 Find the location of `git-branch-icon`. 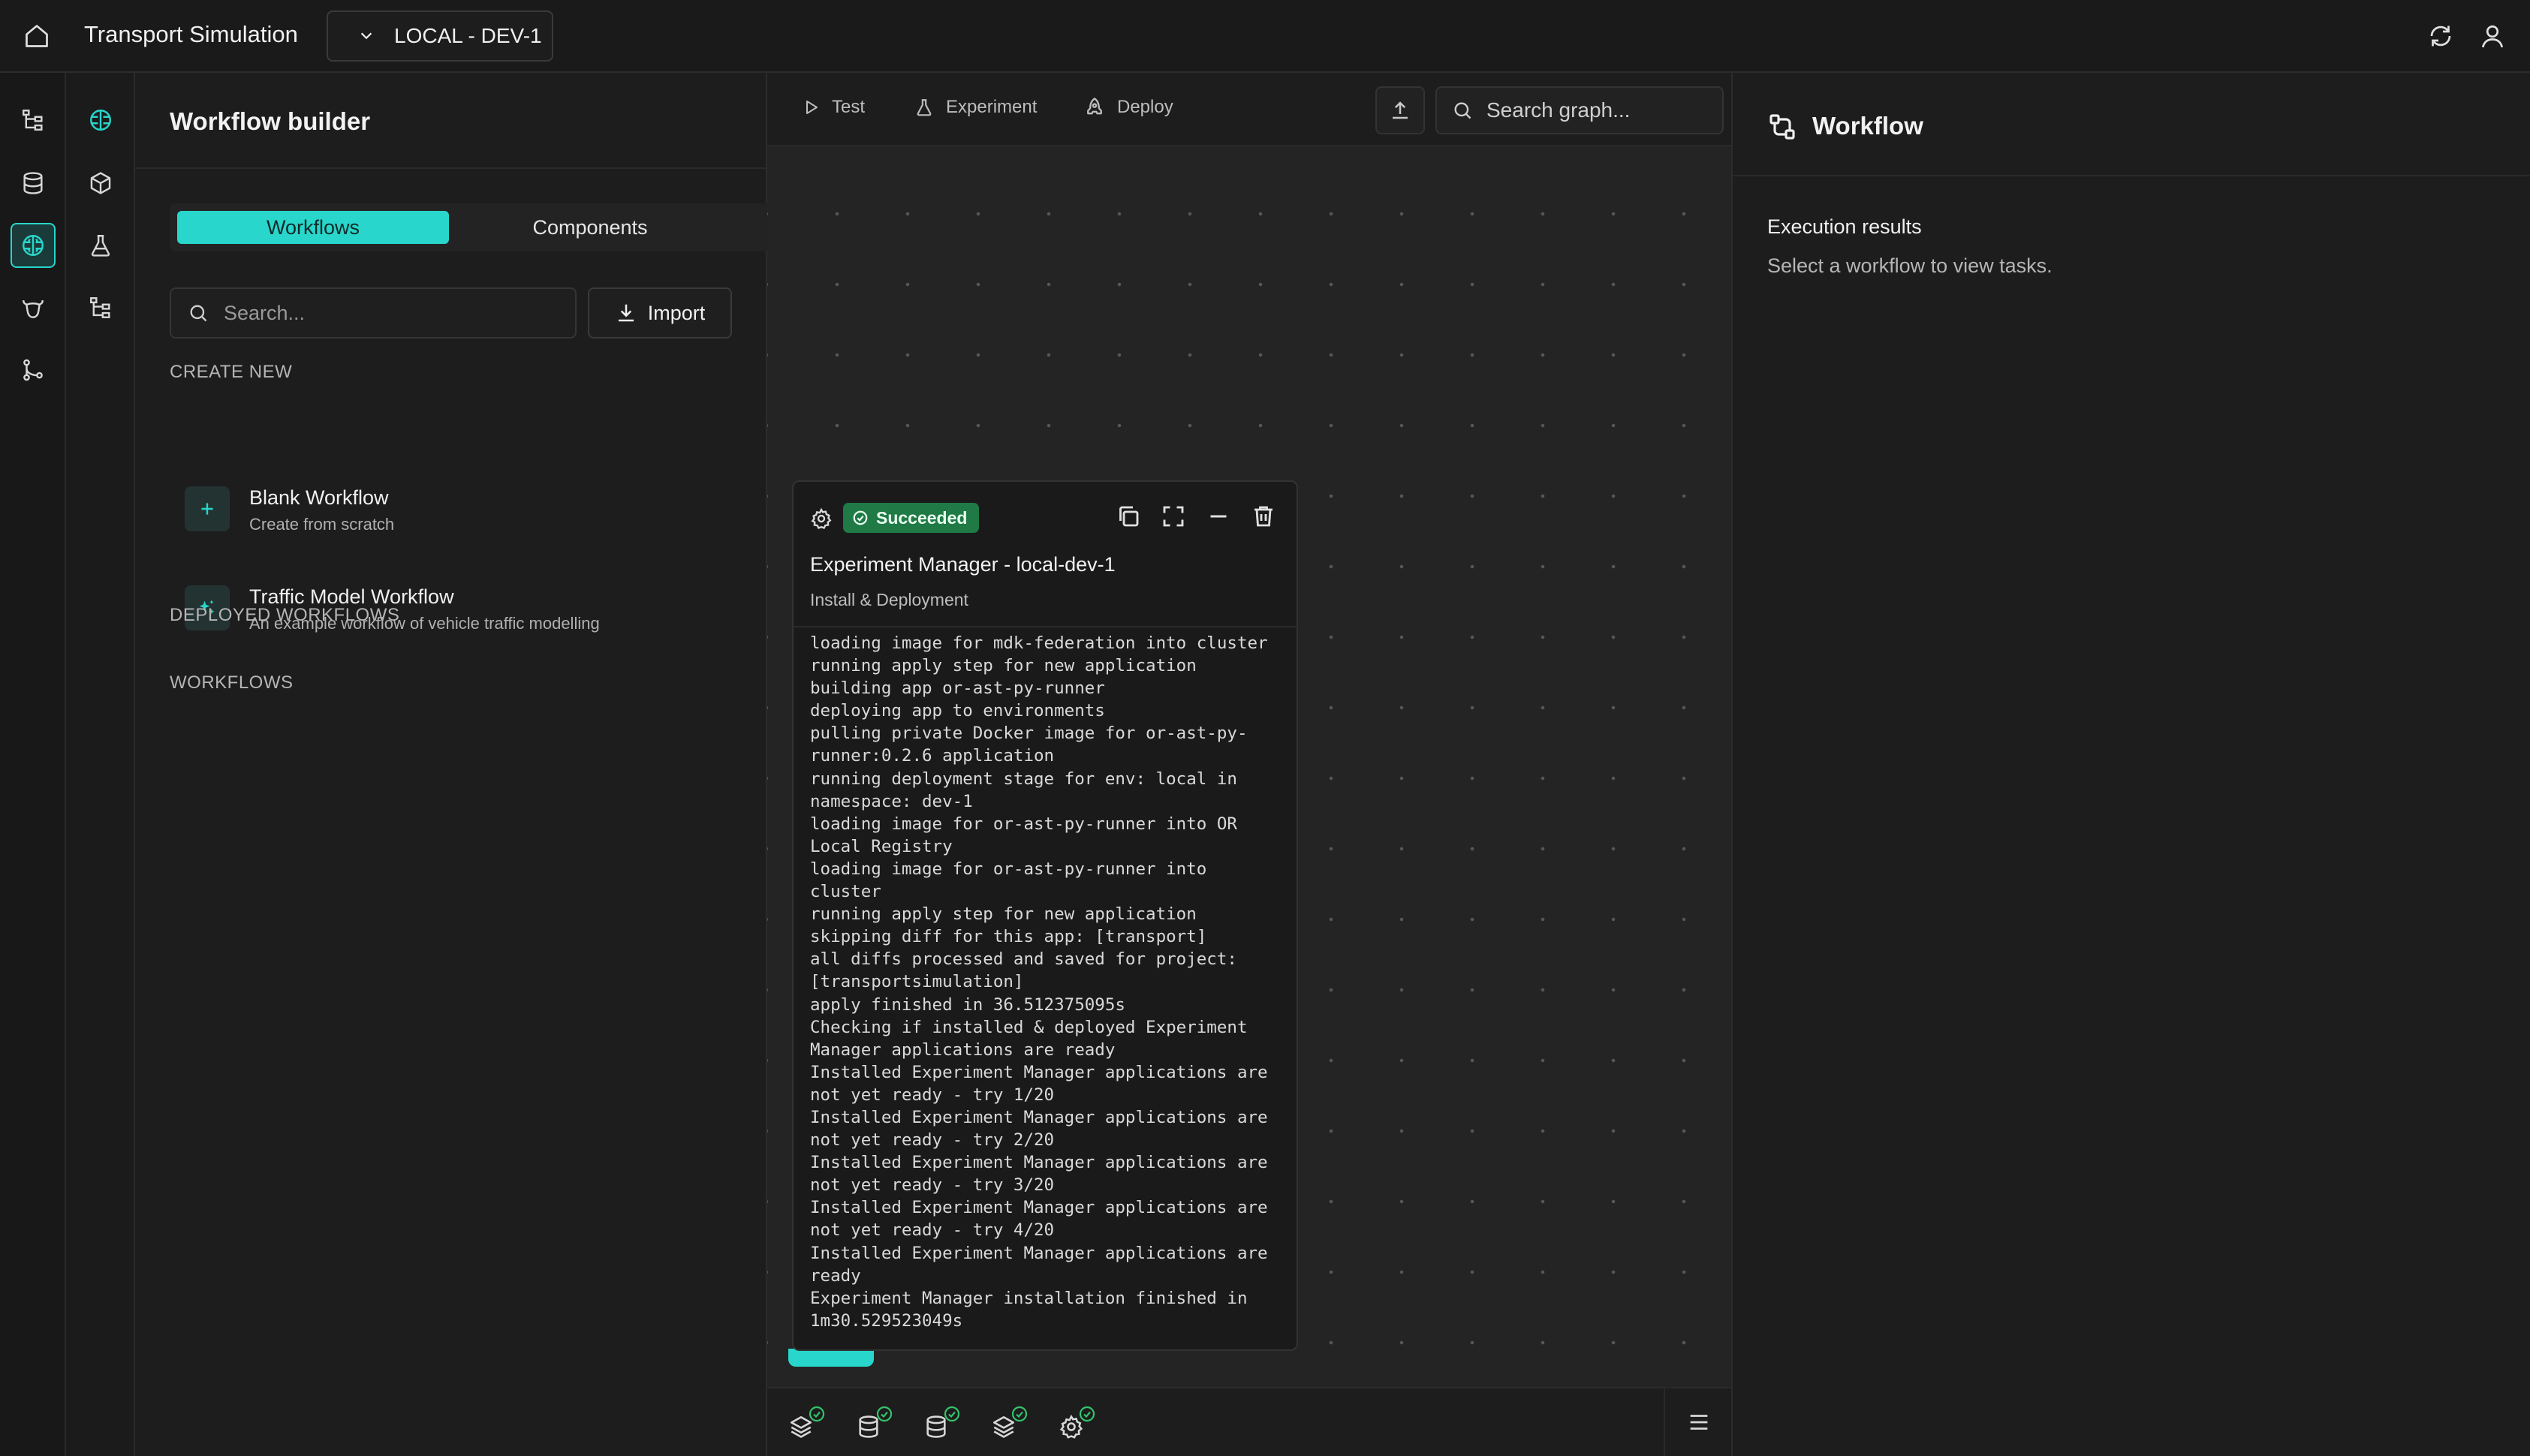

git-branch-icon is located at coordinates (33, 370).